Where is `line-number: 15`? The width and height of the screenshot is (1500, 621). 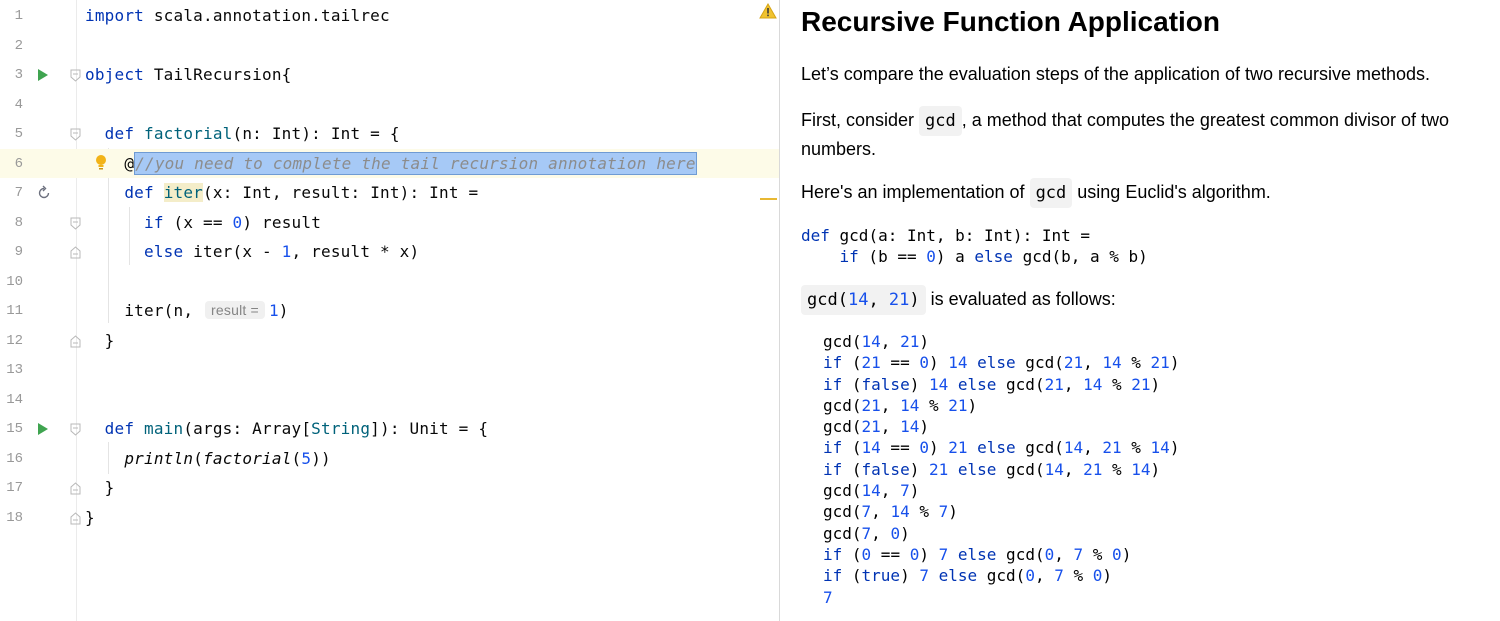 line-number: 15 is located at coordinates (11, 429).